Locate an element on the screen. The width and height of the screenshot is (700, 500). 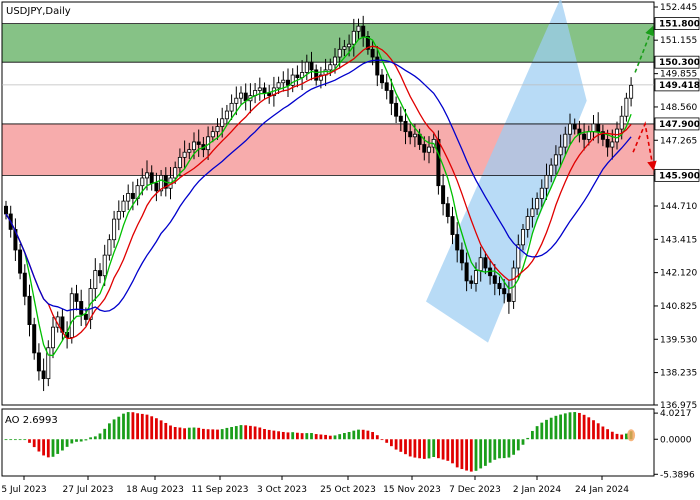
x-tick-label: 24 Jan 2024 is located at coordinates (602, 490).